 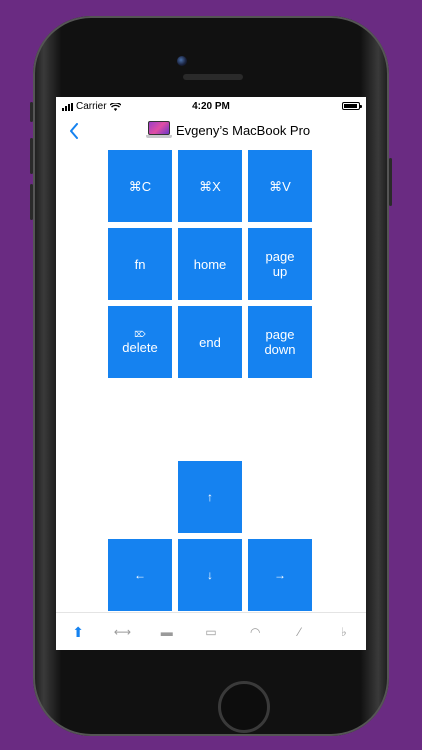 I want to click on tab-keyboard: ▬, so click(x=167, y=631).